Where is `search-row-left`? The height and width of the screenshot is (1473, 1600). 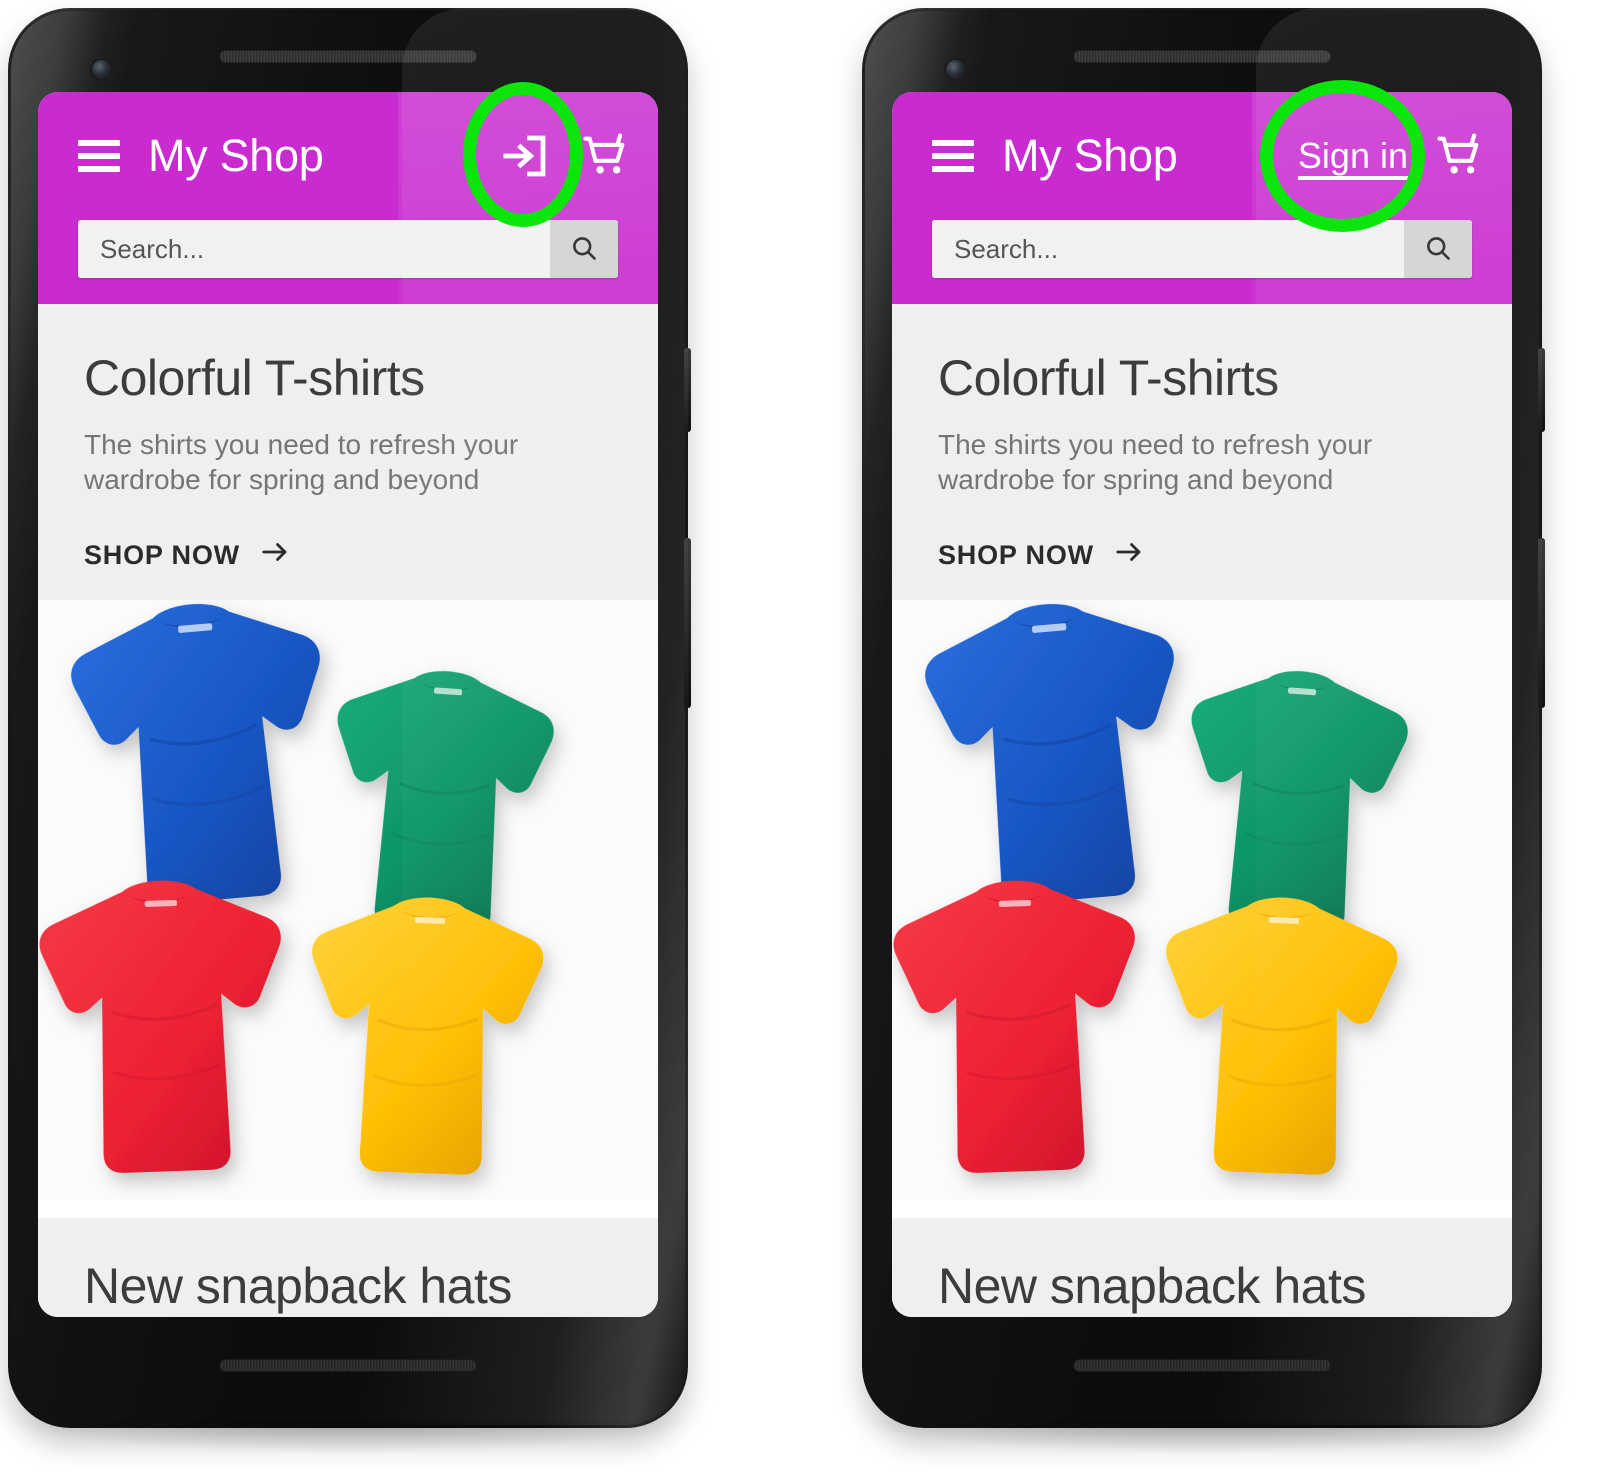 search-row-left is located at coordinates (348, 249).